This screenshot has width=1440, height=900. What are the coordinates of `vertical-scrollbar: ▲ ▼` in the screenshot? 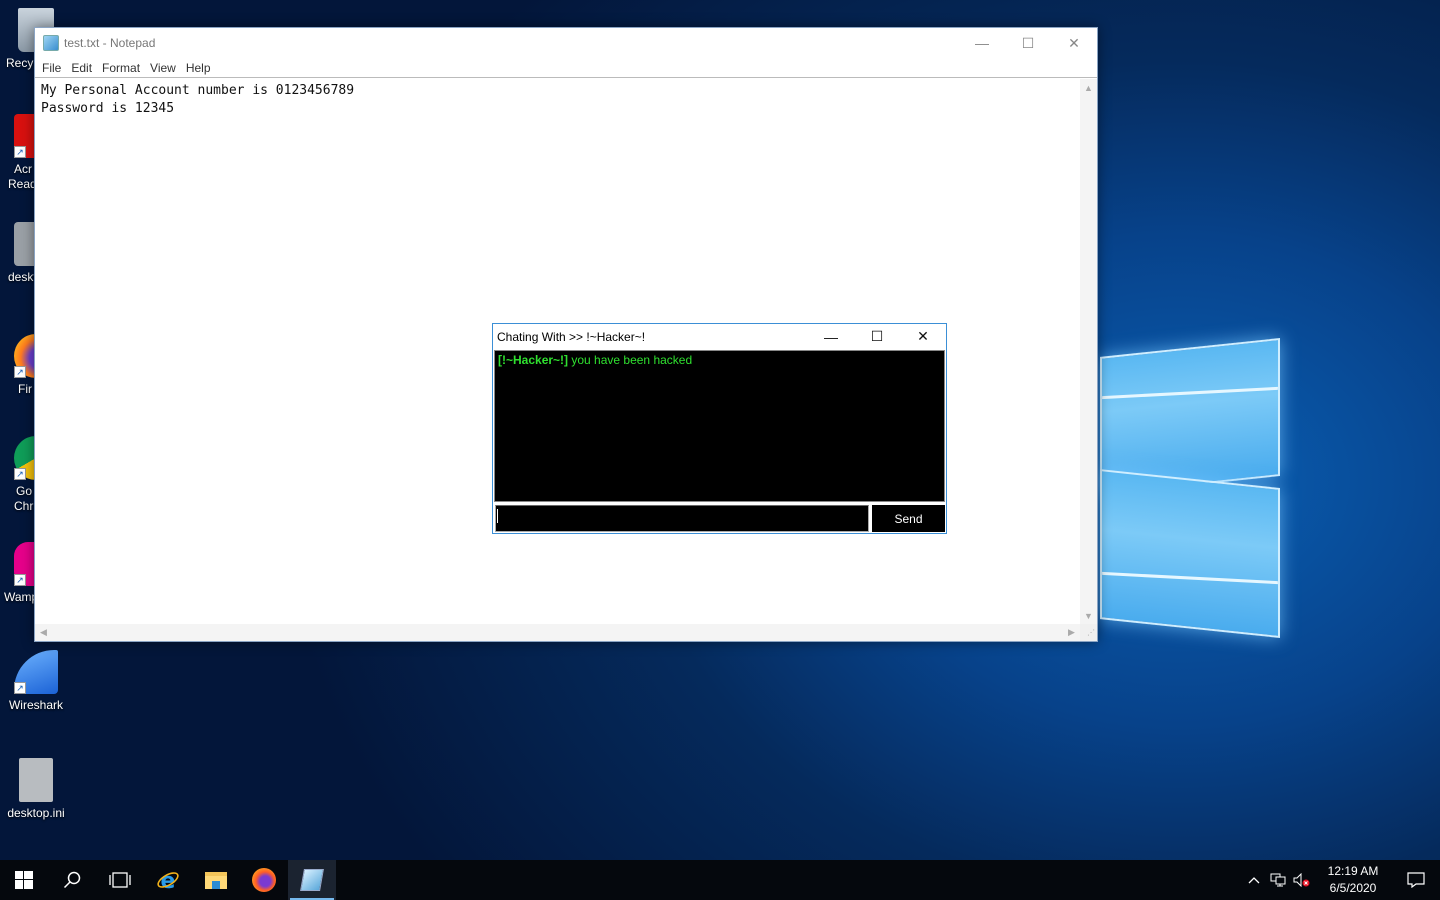 It's located at (1088, 351).